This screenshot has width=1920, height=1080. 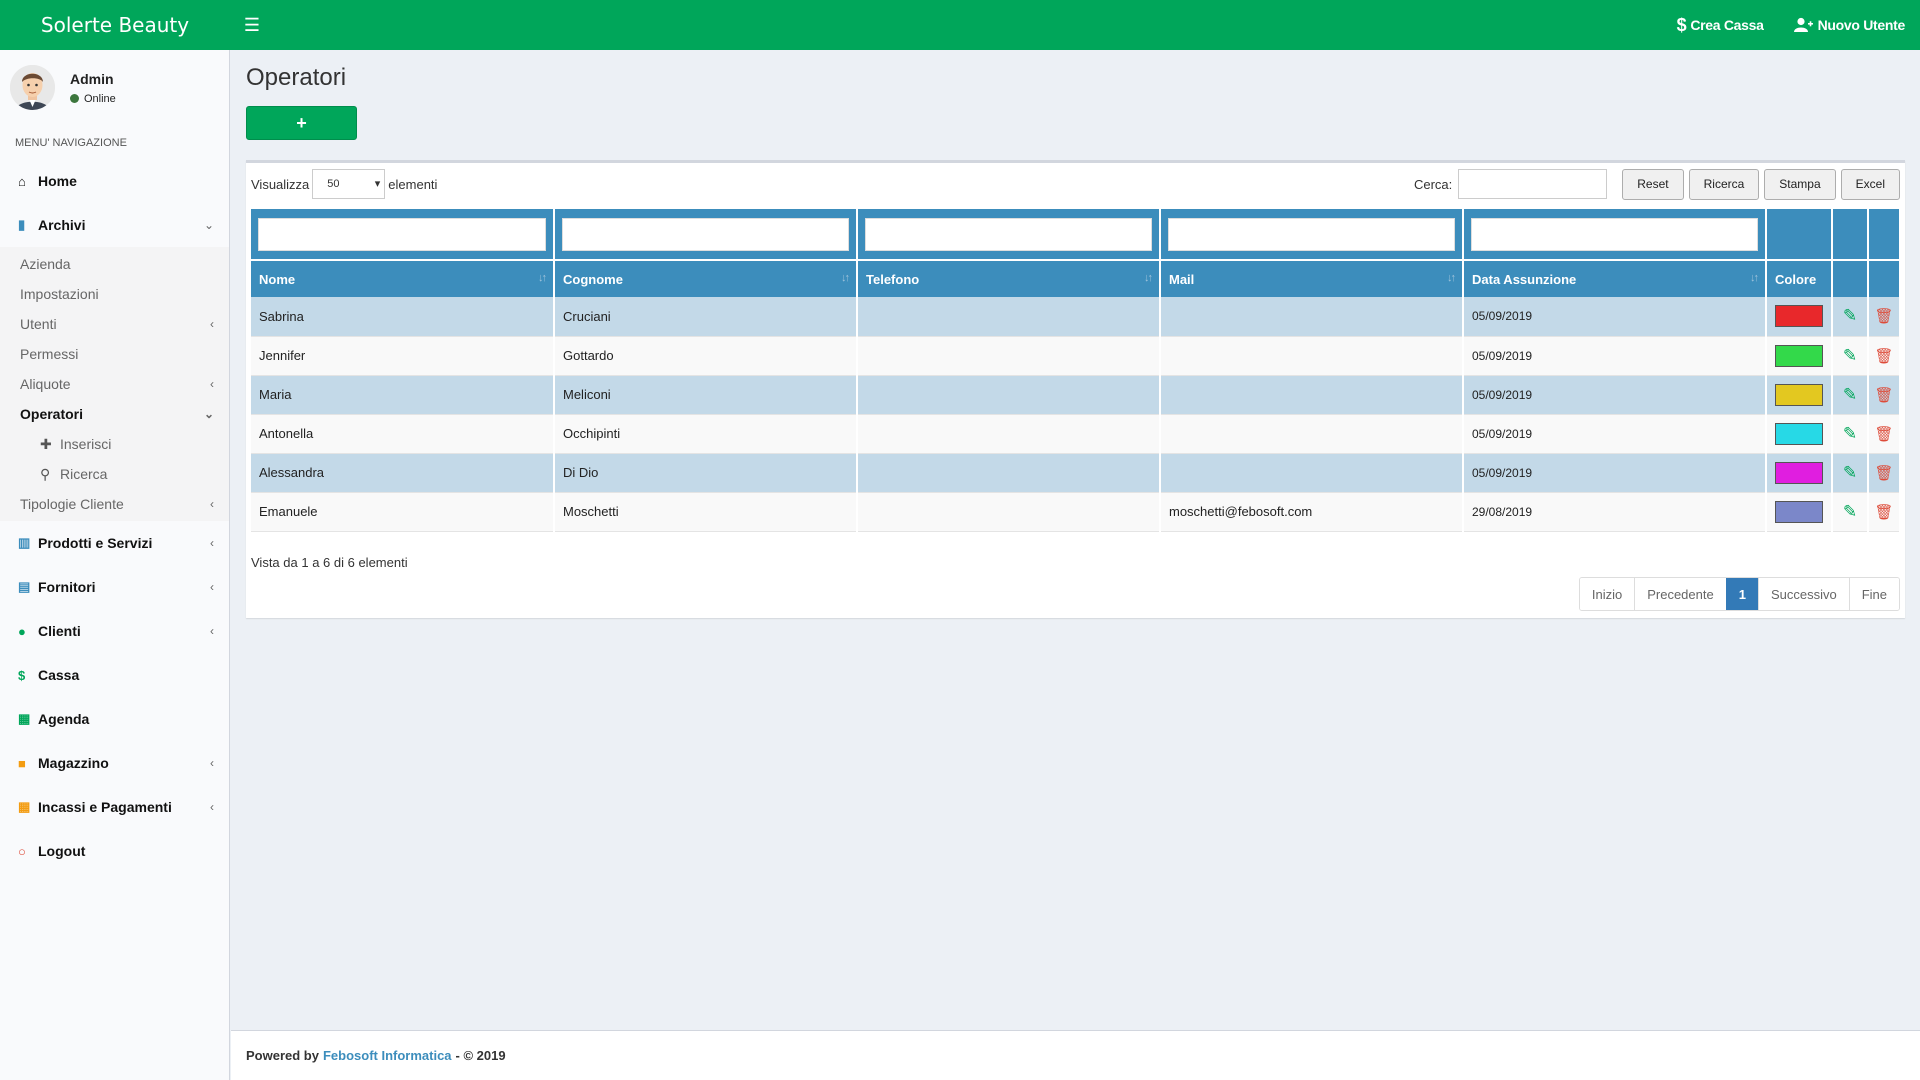 What do you see at coordinates (114, 807) in the screenshot?
I see `sidebar-item-incassi: ▦ Incassi e Pagamenti ‹` at bounding box center [114, 807].